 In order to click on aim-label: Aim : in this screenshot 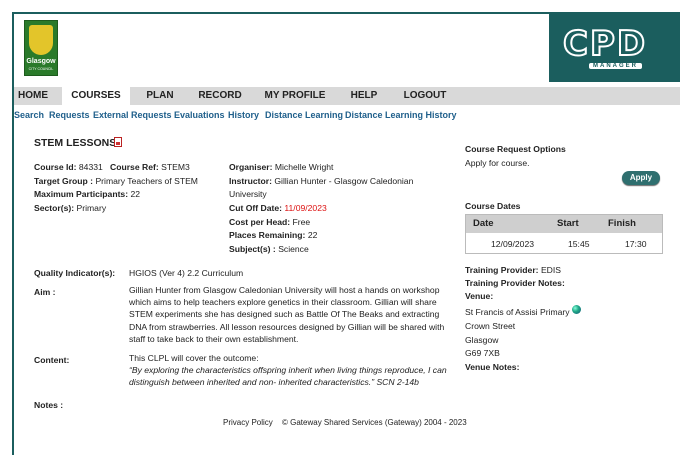, I will do `click(45, 292)`.